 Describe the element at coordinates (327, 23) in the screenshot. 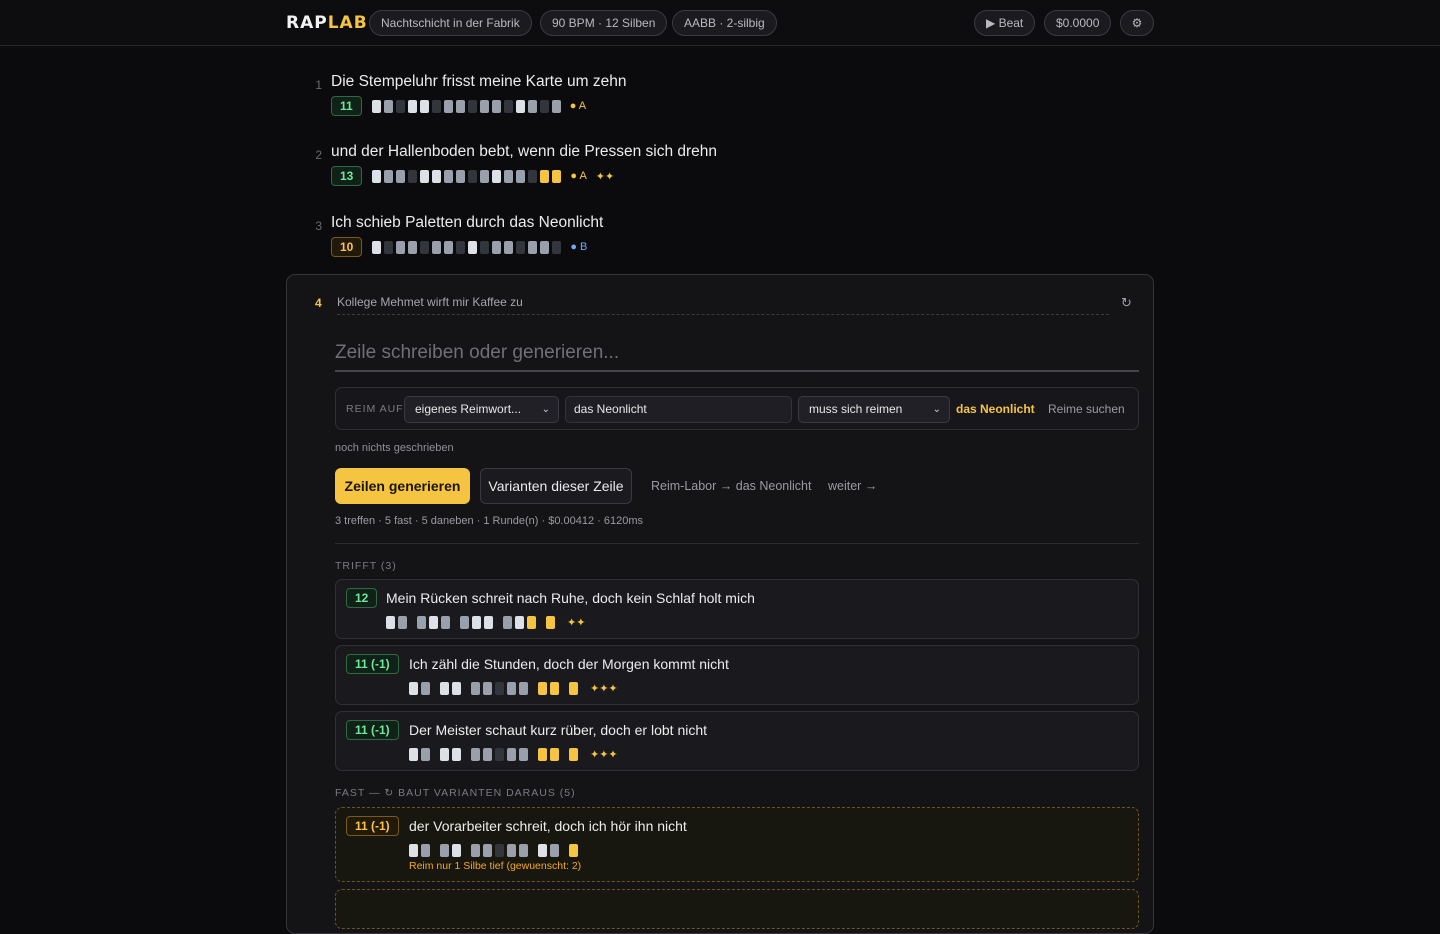

I see `app-logo: RAPLAB` at that location.